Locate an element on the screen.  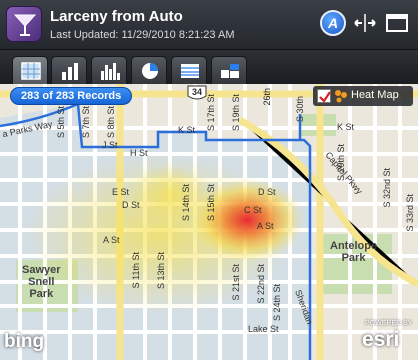
street-label: S 19th St is located at coordinates (236, 113).